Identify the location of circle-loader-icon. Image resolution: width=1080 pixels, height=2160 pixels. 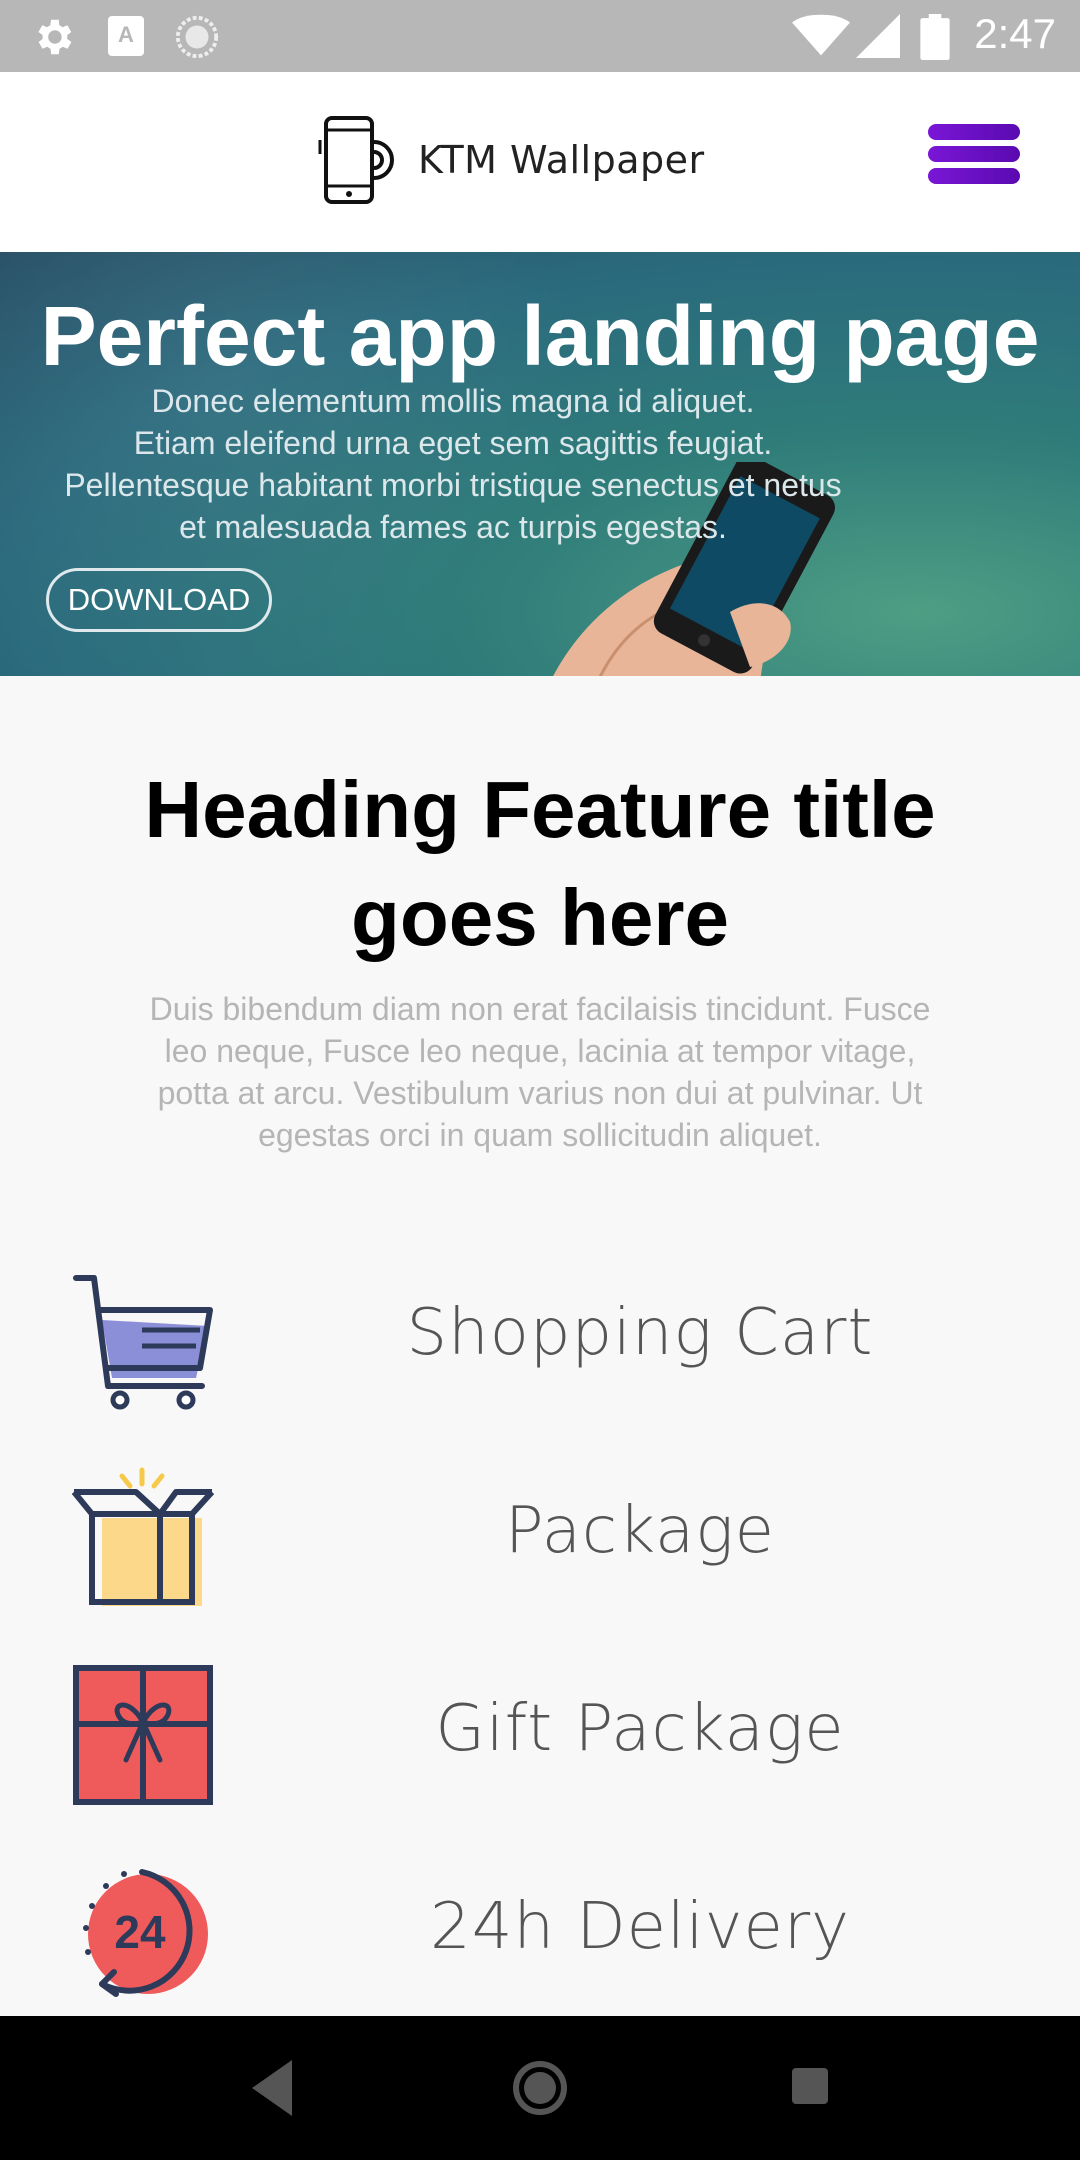
(197, 37).